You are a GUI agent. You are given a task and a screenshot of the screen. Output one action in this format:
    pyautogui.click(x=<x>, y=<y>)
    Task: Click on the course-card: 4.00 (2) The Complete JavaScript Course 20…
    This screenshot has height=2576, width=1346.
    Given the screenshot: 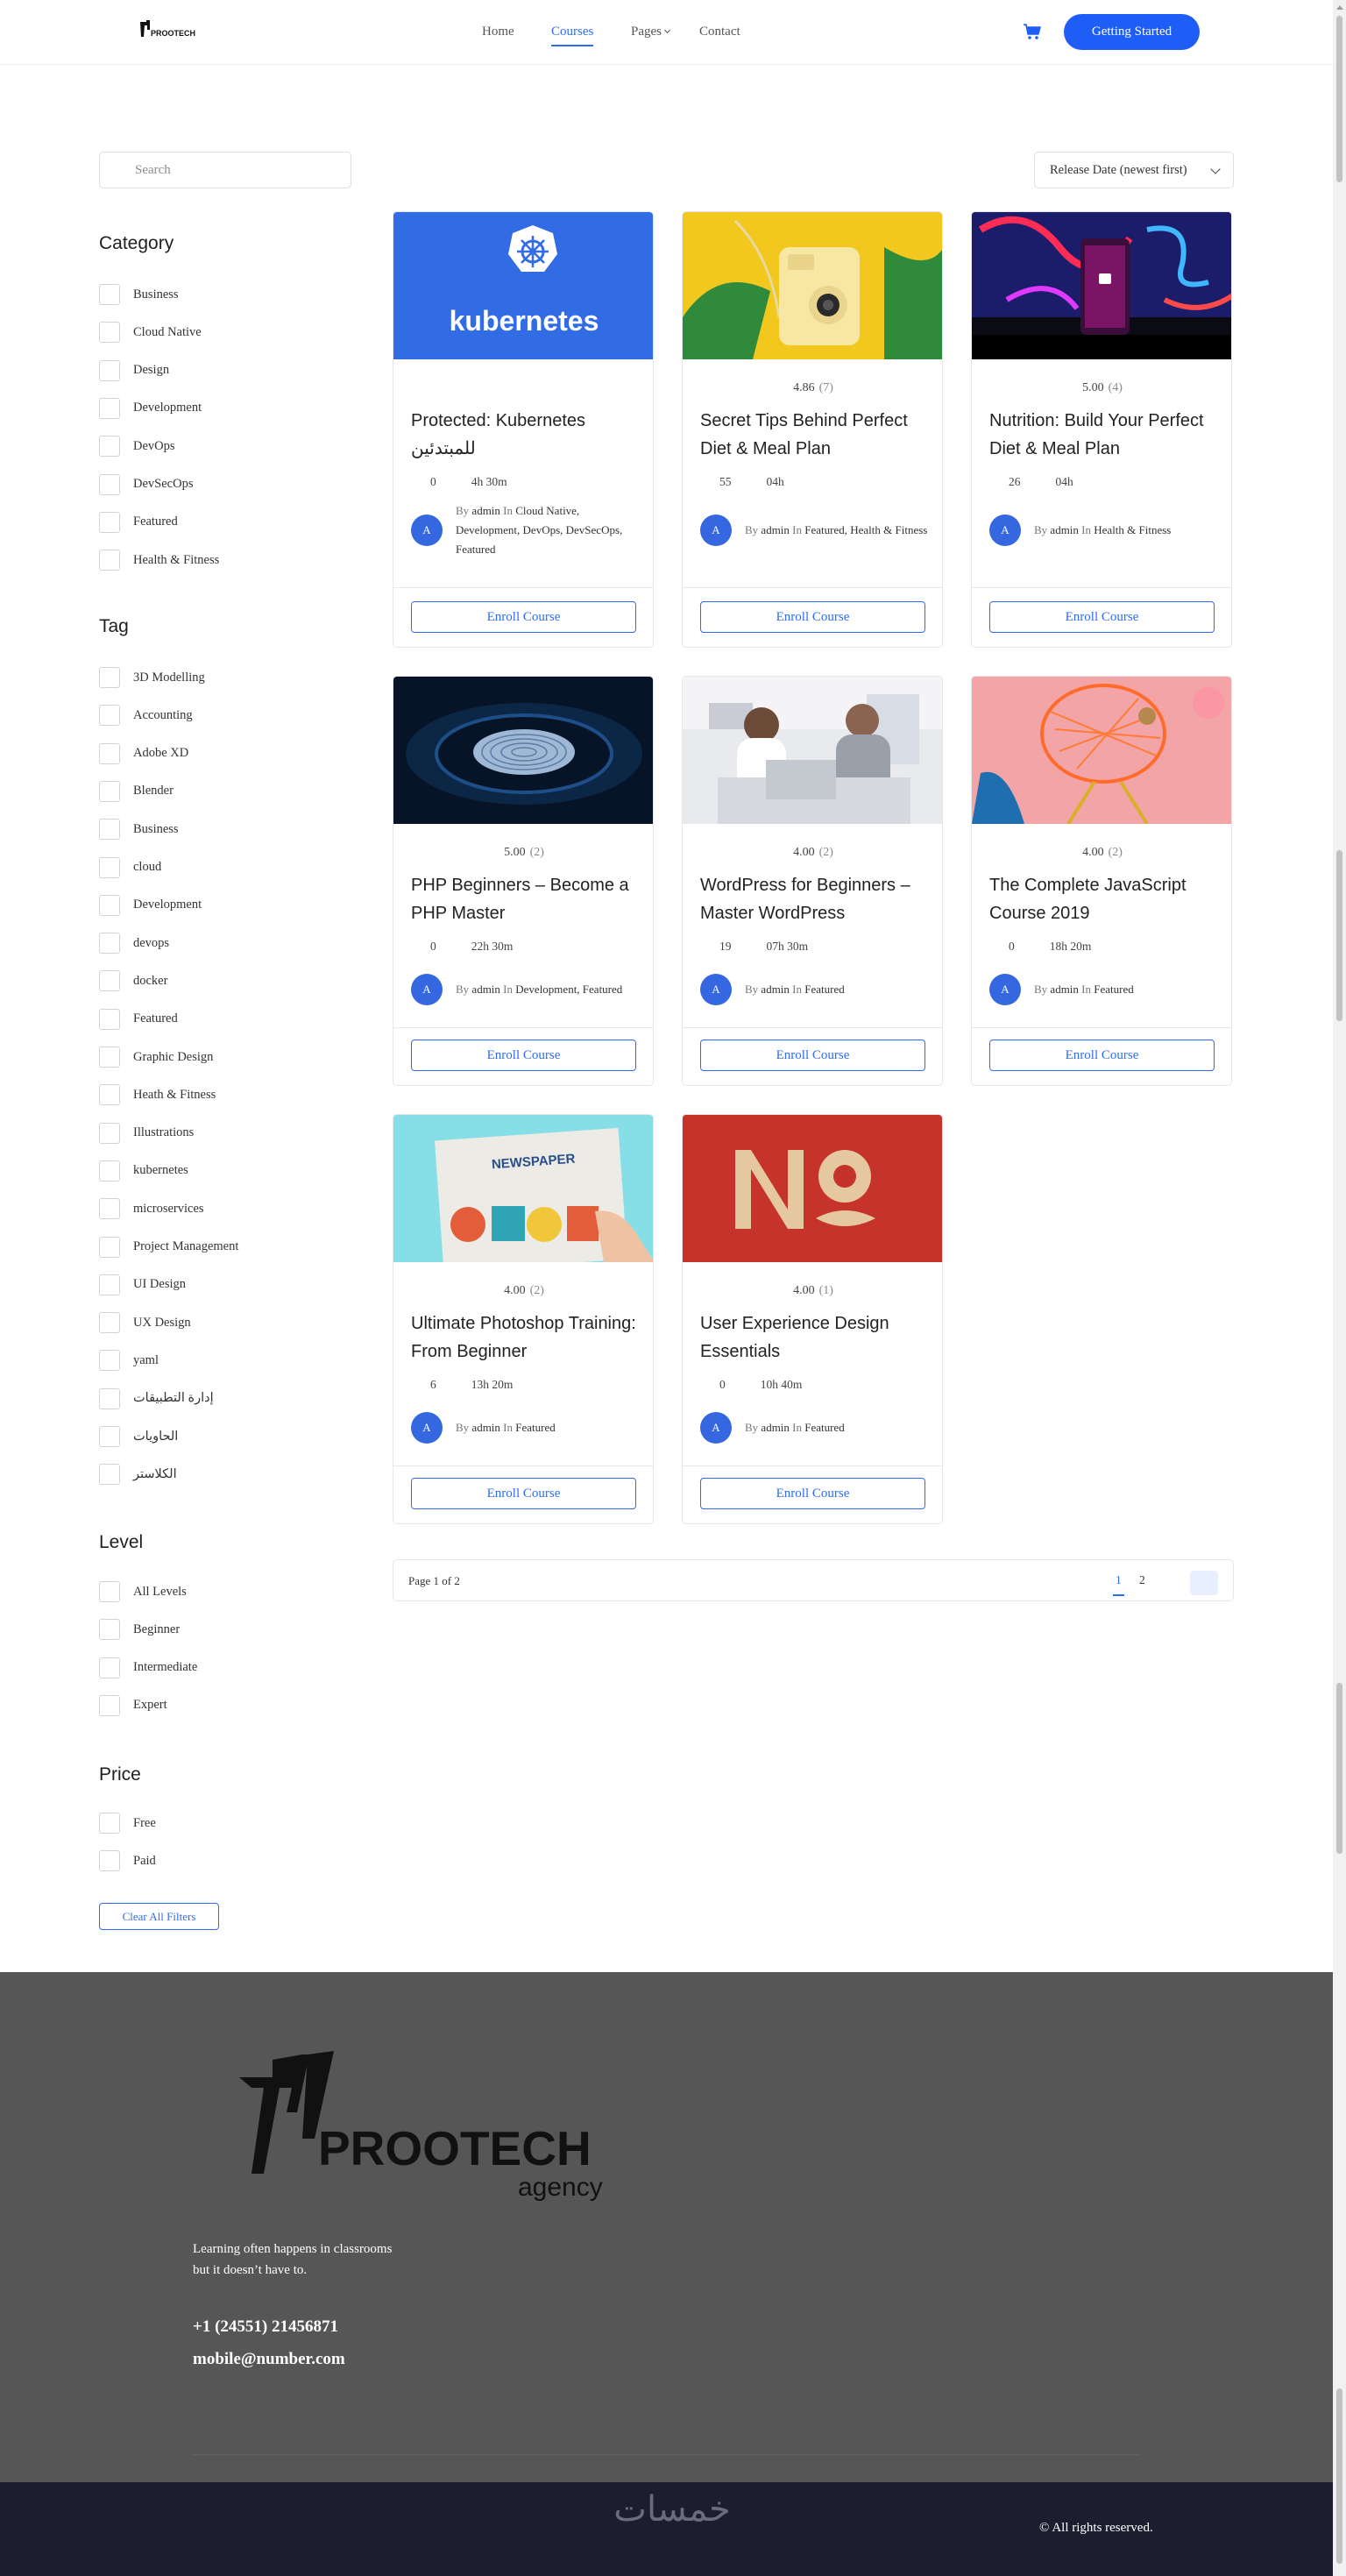 What is the action you would take?
    pyautogui.click(x=1101, y=881)
    